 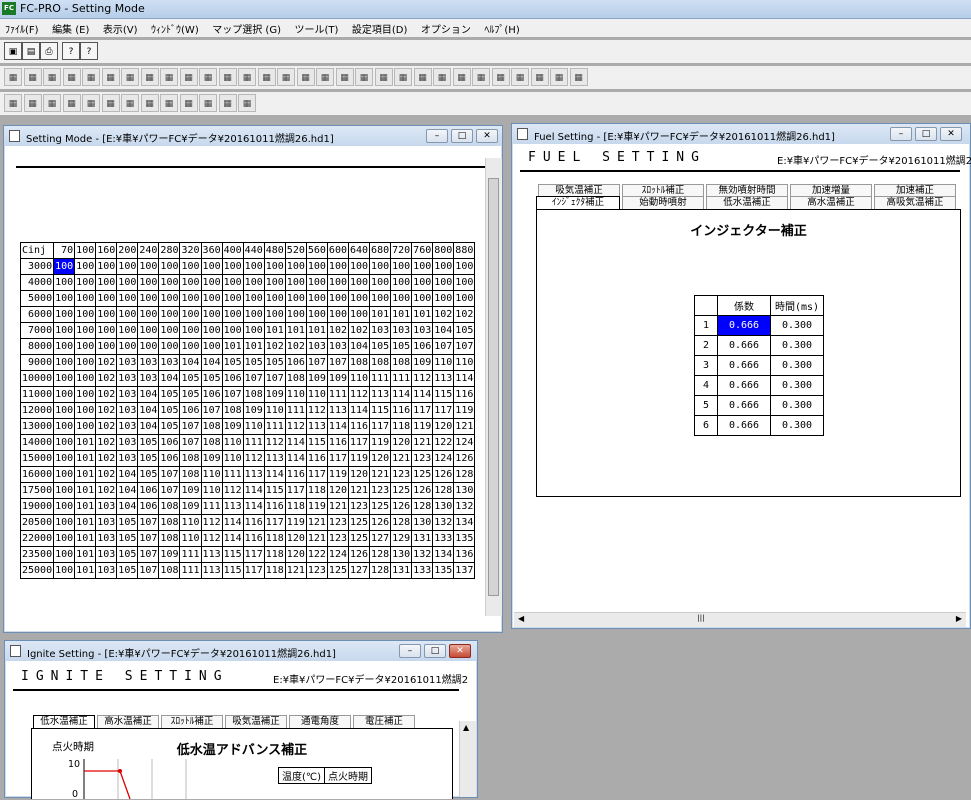 I want to click on map-cell: 129, so click(x=401, y=538).